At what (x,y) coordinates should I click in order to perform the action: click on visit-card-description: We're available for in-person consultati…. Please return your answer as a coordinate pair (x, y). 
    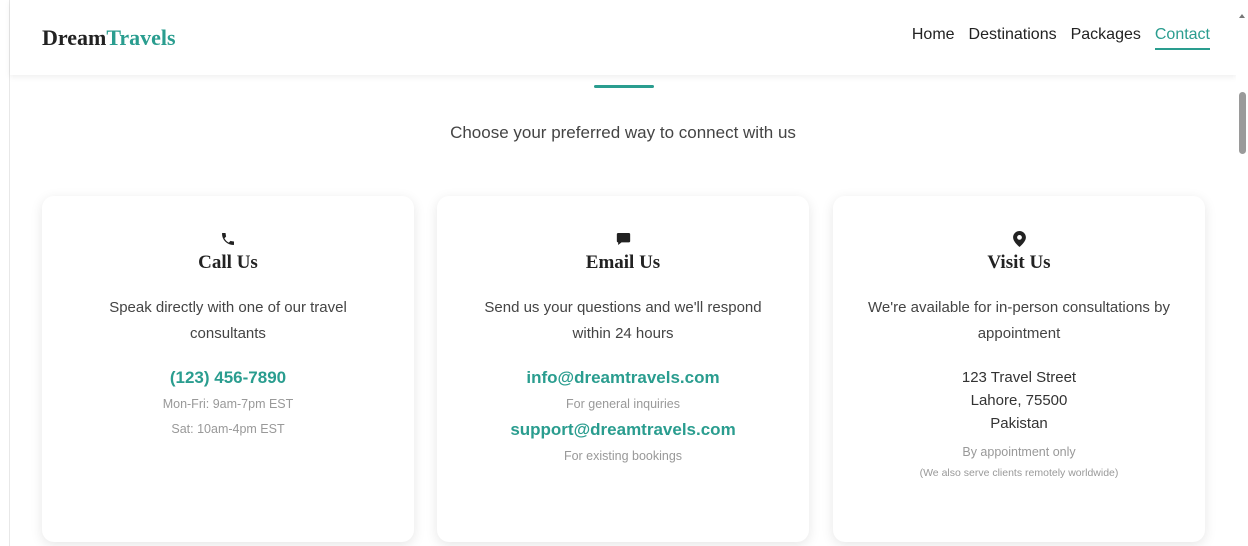
    Looking at the image, I should click on (1019, 320).